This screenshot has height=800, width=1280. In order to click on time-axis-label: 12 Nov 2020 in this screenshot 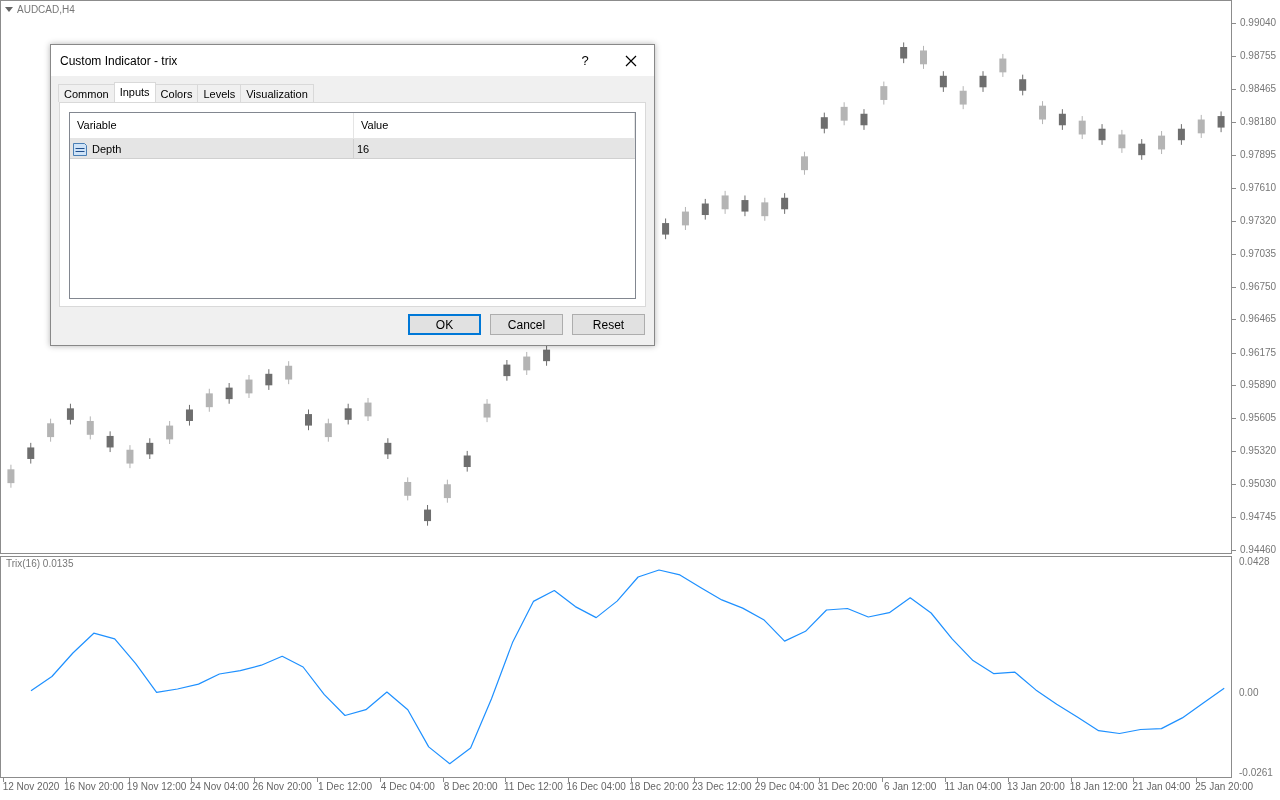, I will do `click(31, 786)`.